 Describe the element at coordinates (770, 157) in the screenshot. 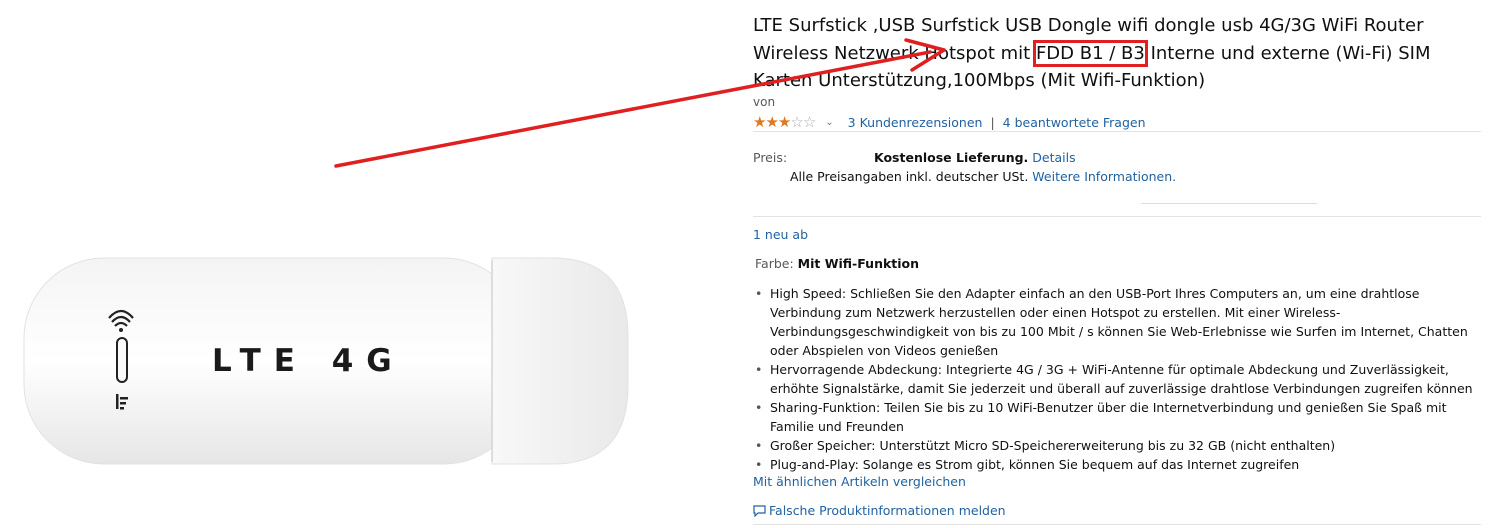

I see `price-label: Preis:` at that location.